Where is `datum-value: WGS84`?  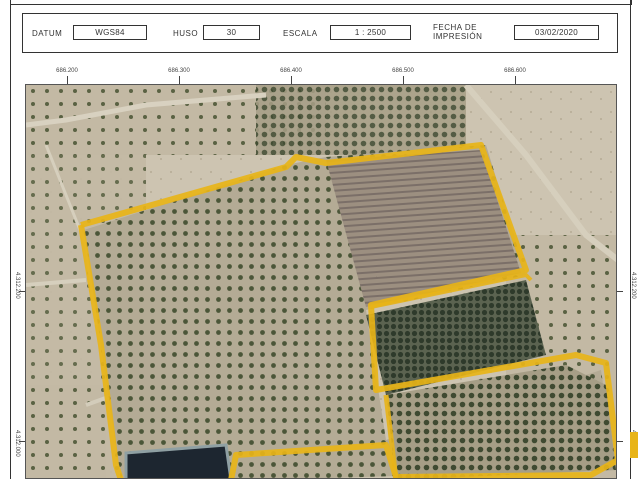 datum-value: WGS84 is located at coordinates (110, 32).